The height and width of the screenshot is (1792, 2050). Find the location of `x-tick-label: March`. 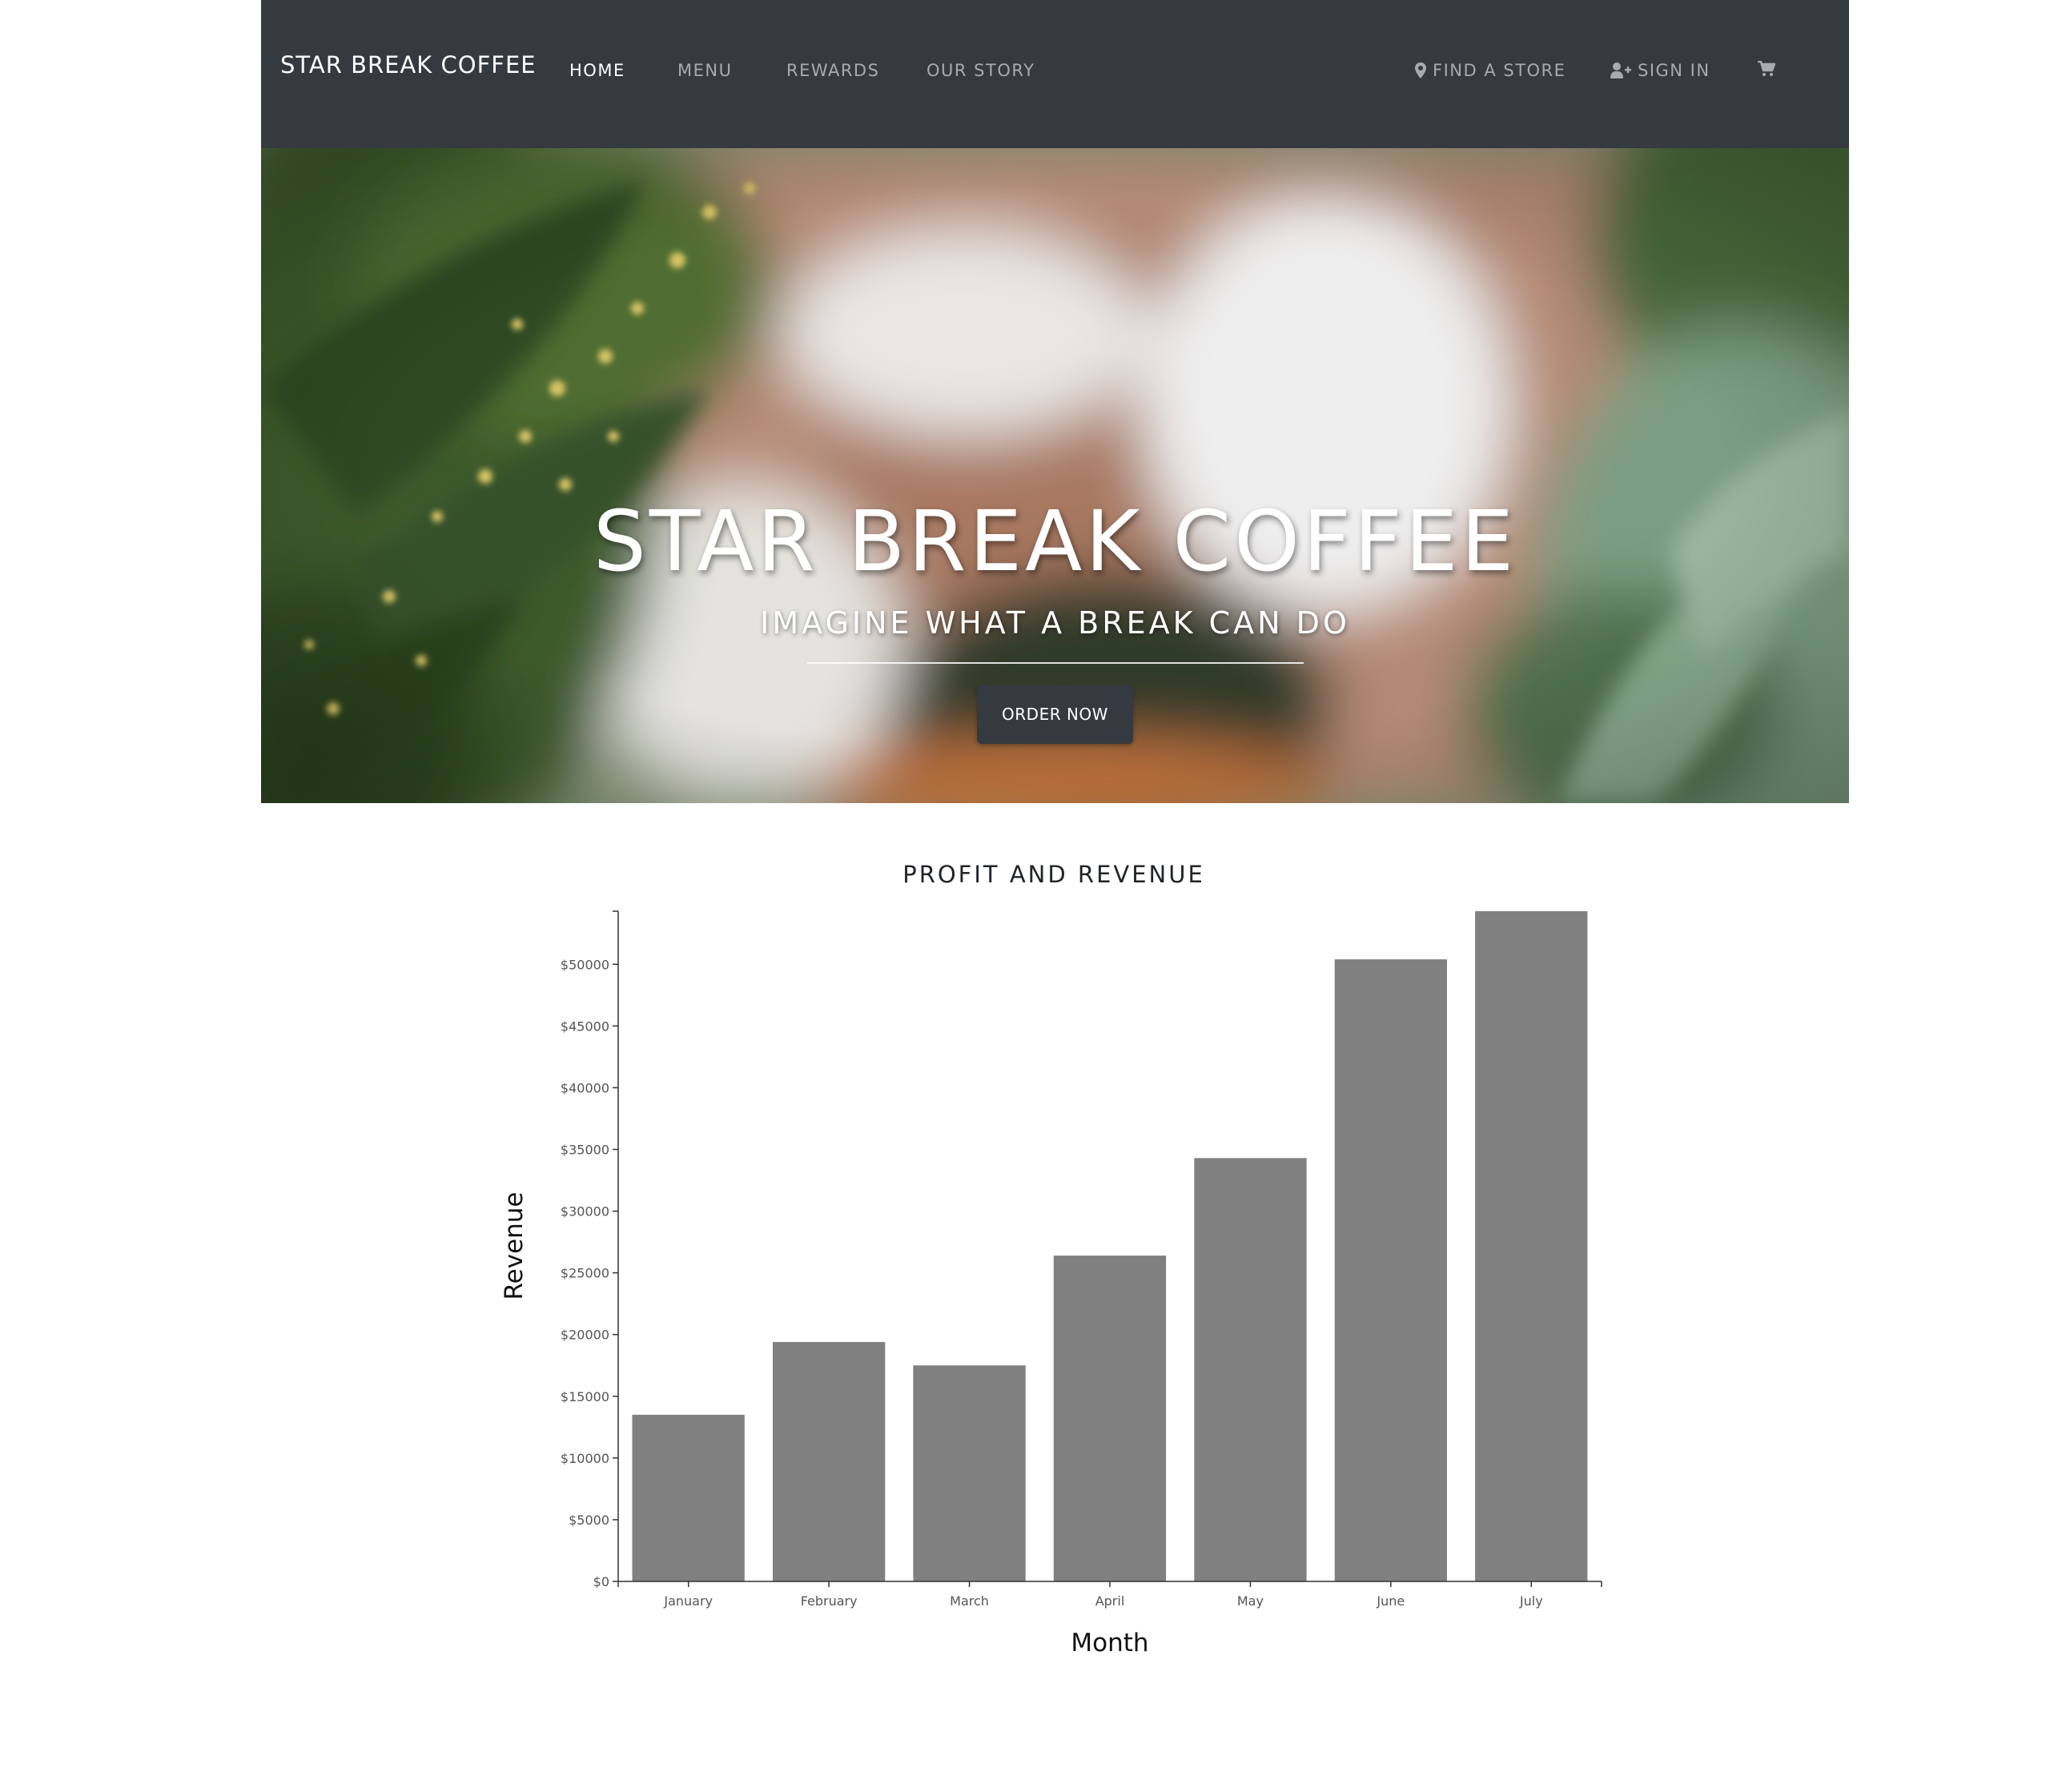

x-tick-label: March is located at coordinates (969, 1601).